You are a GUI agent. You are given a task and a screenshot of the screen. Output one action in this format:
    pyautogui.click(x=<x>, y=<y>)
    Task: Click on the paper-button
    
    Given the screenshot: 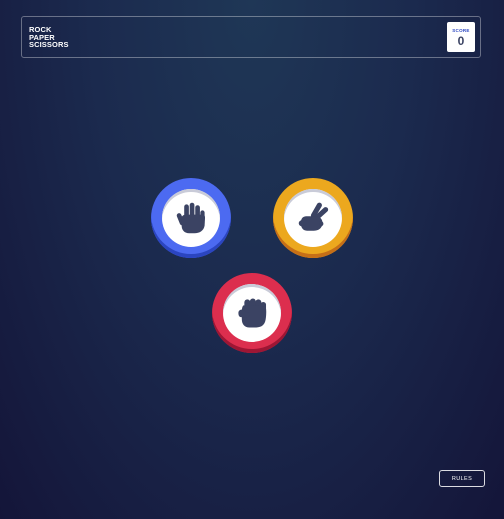 What is the action you would take?
    pyautogui.click(x=191, y=218)
    